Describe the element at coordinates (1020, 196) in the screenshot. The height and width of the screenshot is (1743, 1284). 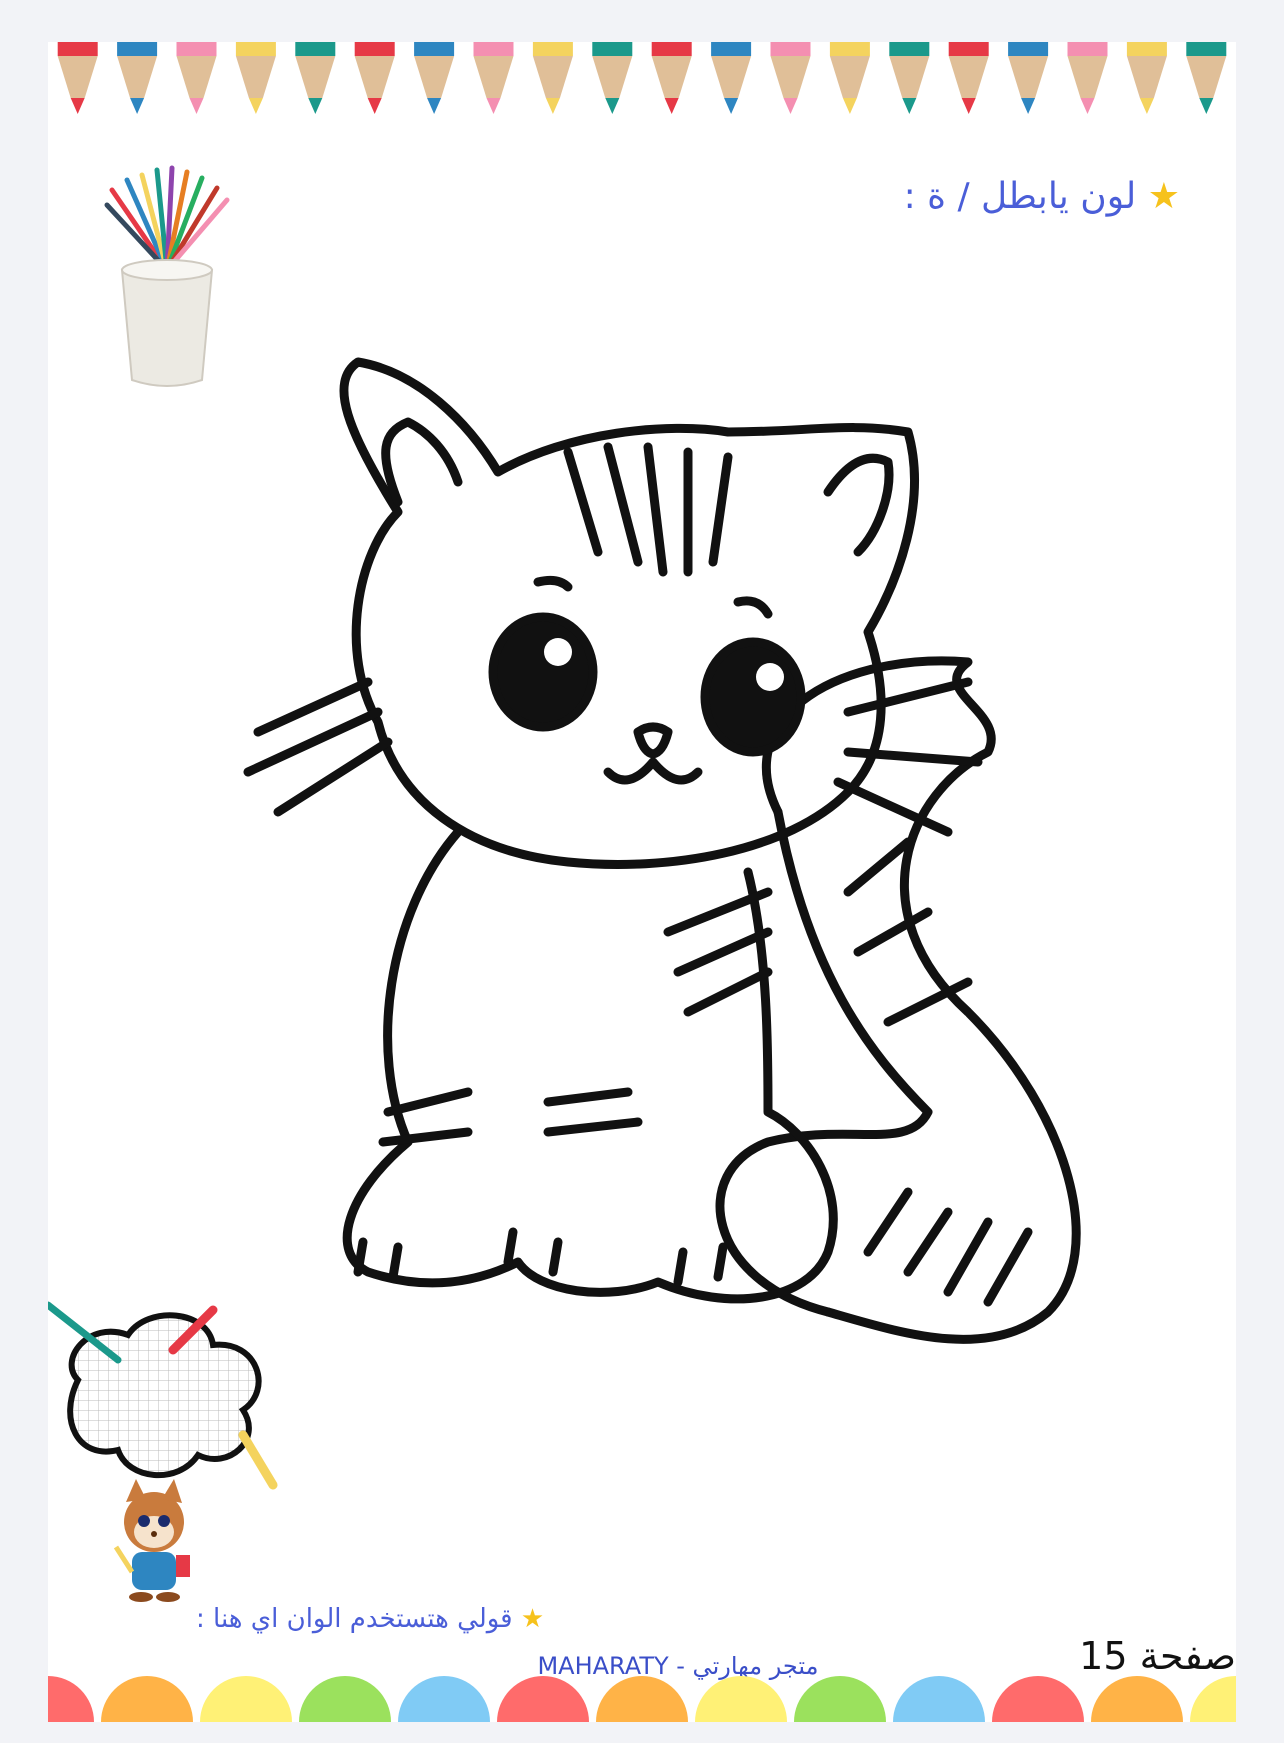
I see `title-text: لون يابطل / ة :` at that location.